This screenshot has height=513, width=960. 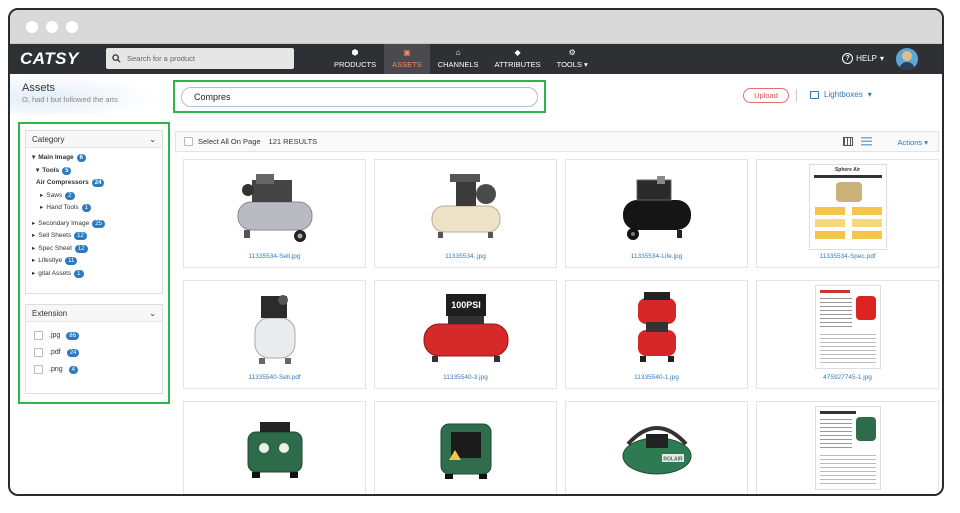 I want to click on tree-item-air-compressors: Air Compressors 24, so click(x=94, y=183).